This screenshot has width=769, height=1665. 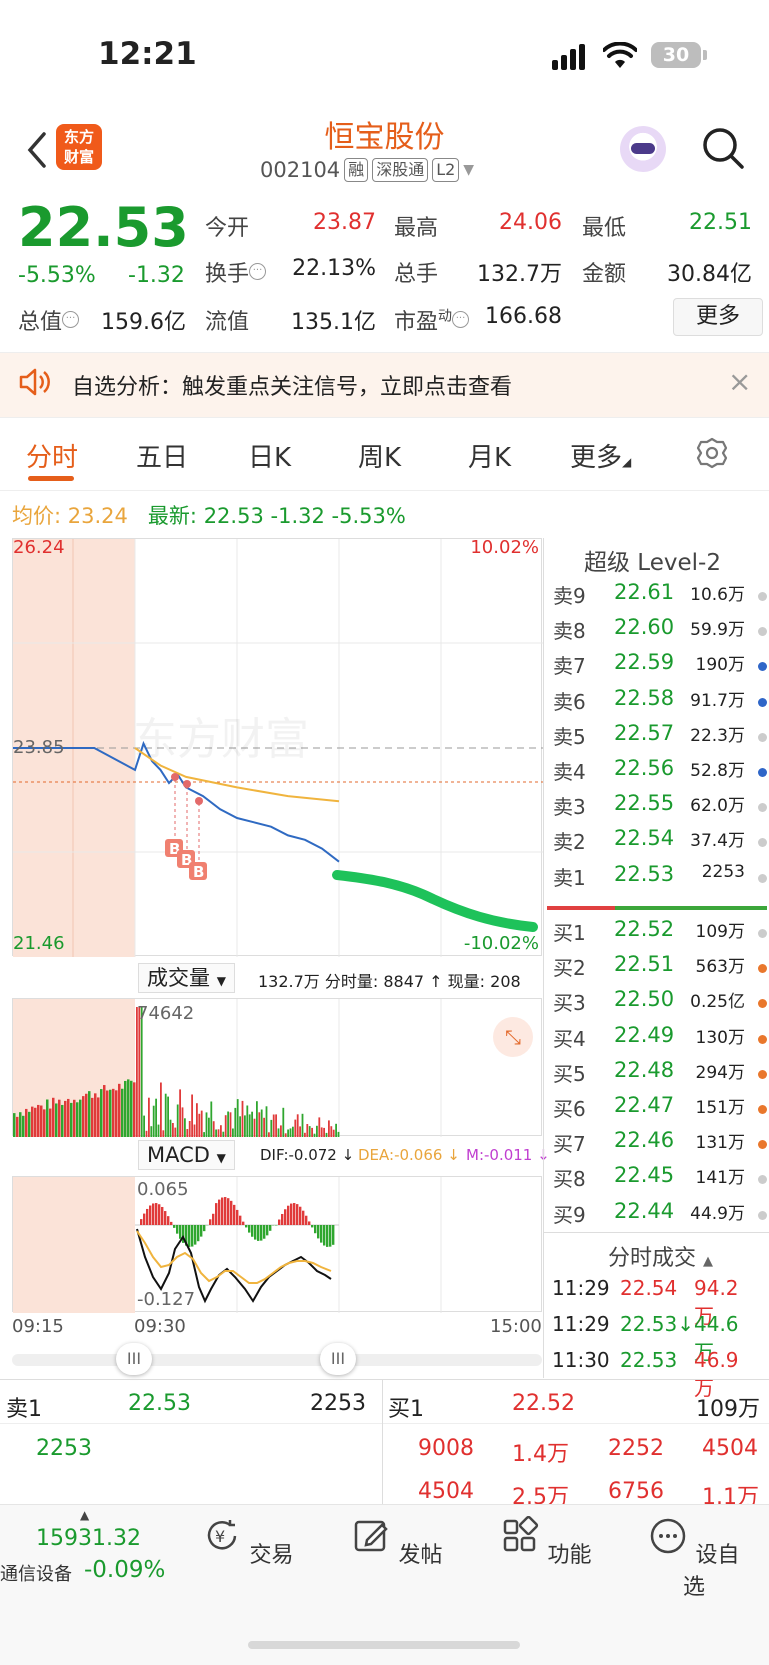 I want to click on ask-row: 卖5 22.57 22.3万, so click(x=659, y=738).